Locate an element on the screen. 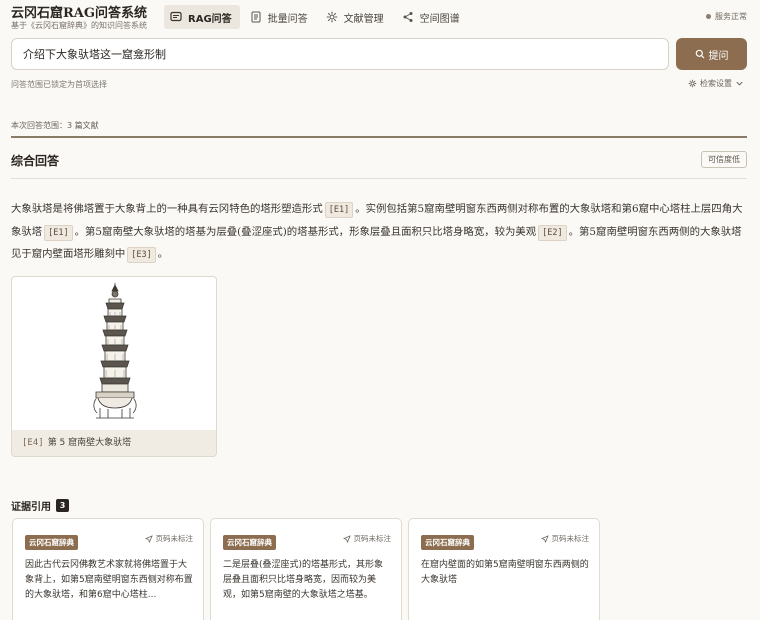 This screenshot has width=760, height=620. citation-e3: [E3] is located at coordinates (141, 255).